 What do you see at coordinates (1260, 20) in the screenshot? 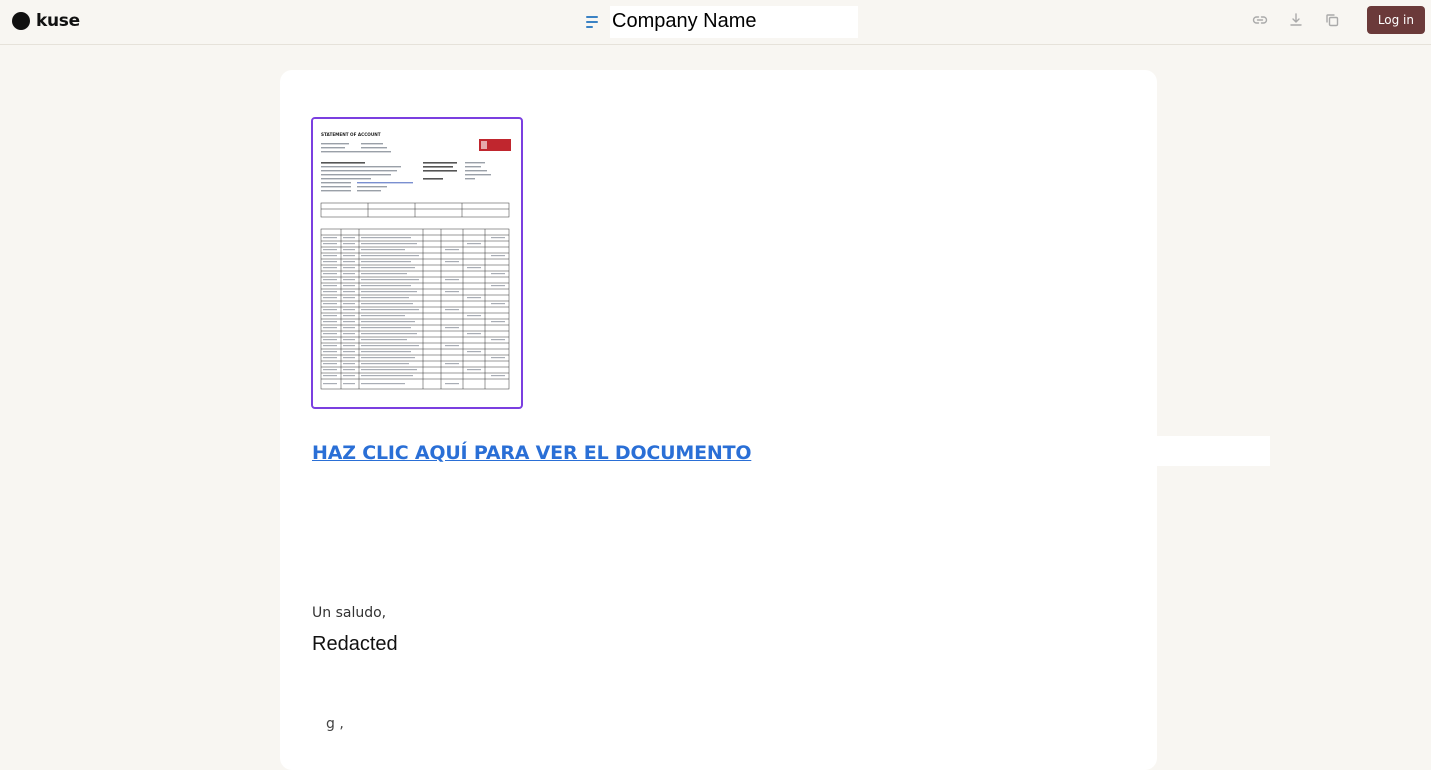
I see `link-icon` at bounding box center [1260, 20].